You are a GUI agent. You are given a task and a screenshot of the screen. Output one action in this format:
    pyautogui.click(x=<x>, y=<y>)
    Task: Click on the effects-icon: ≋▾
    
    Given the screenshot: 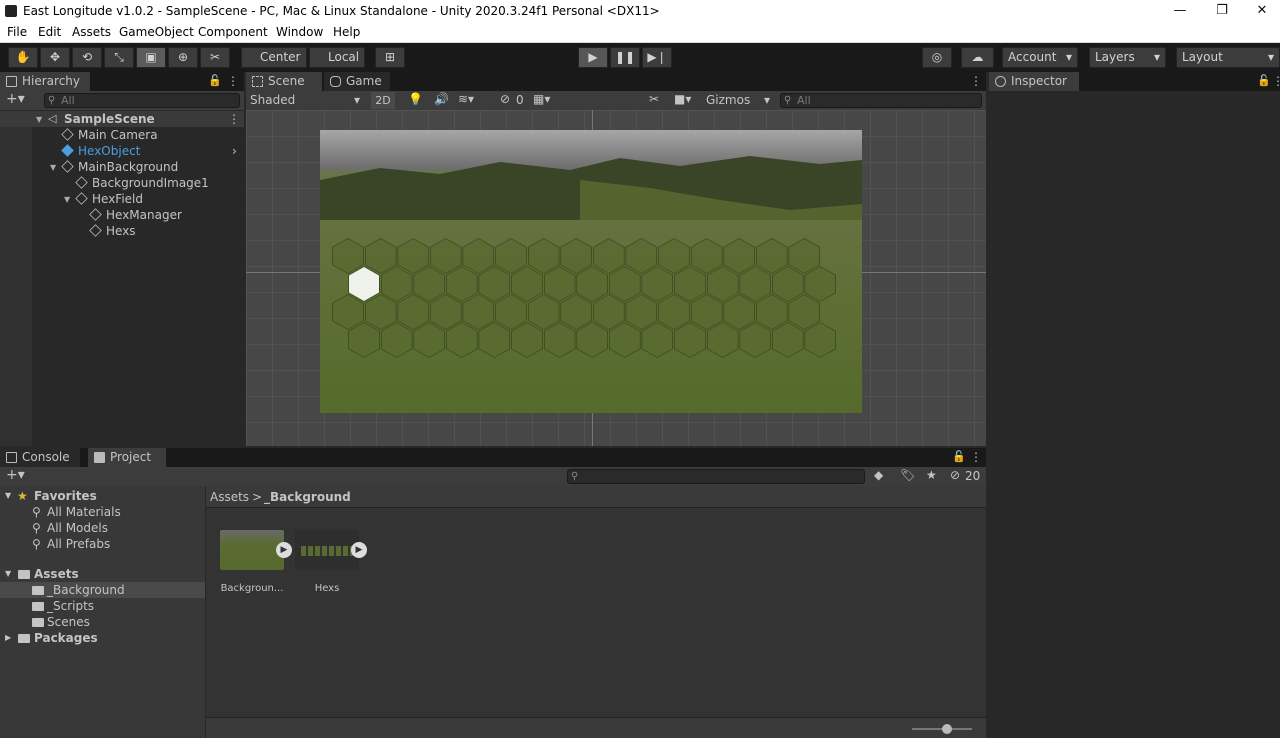 What is the action you would take?
    pyautogui.click(x=466, y=99)
    